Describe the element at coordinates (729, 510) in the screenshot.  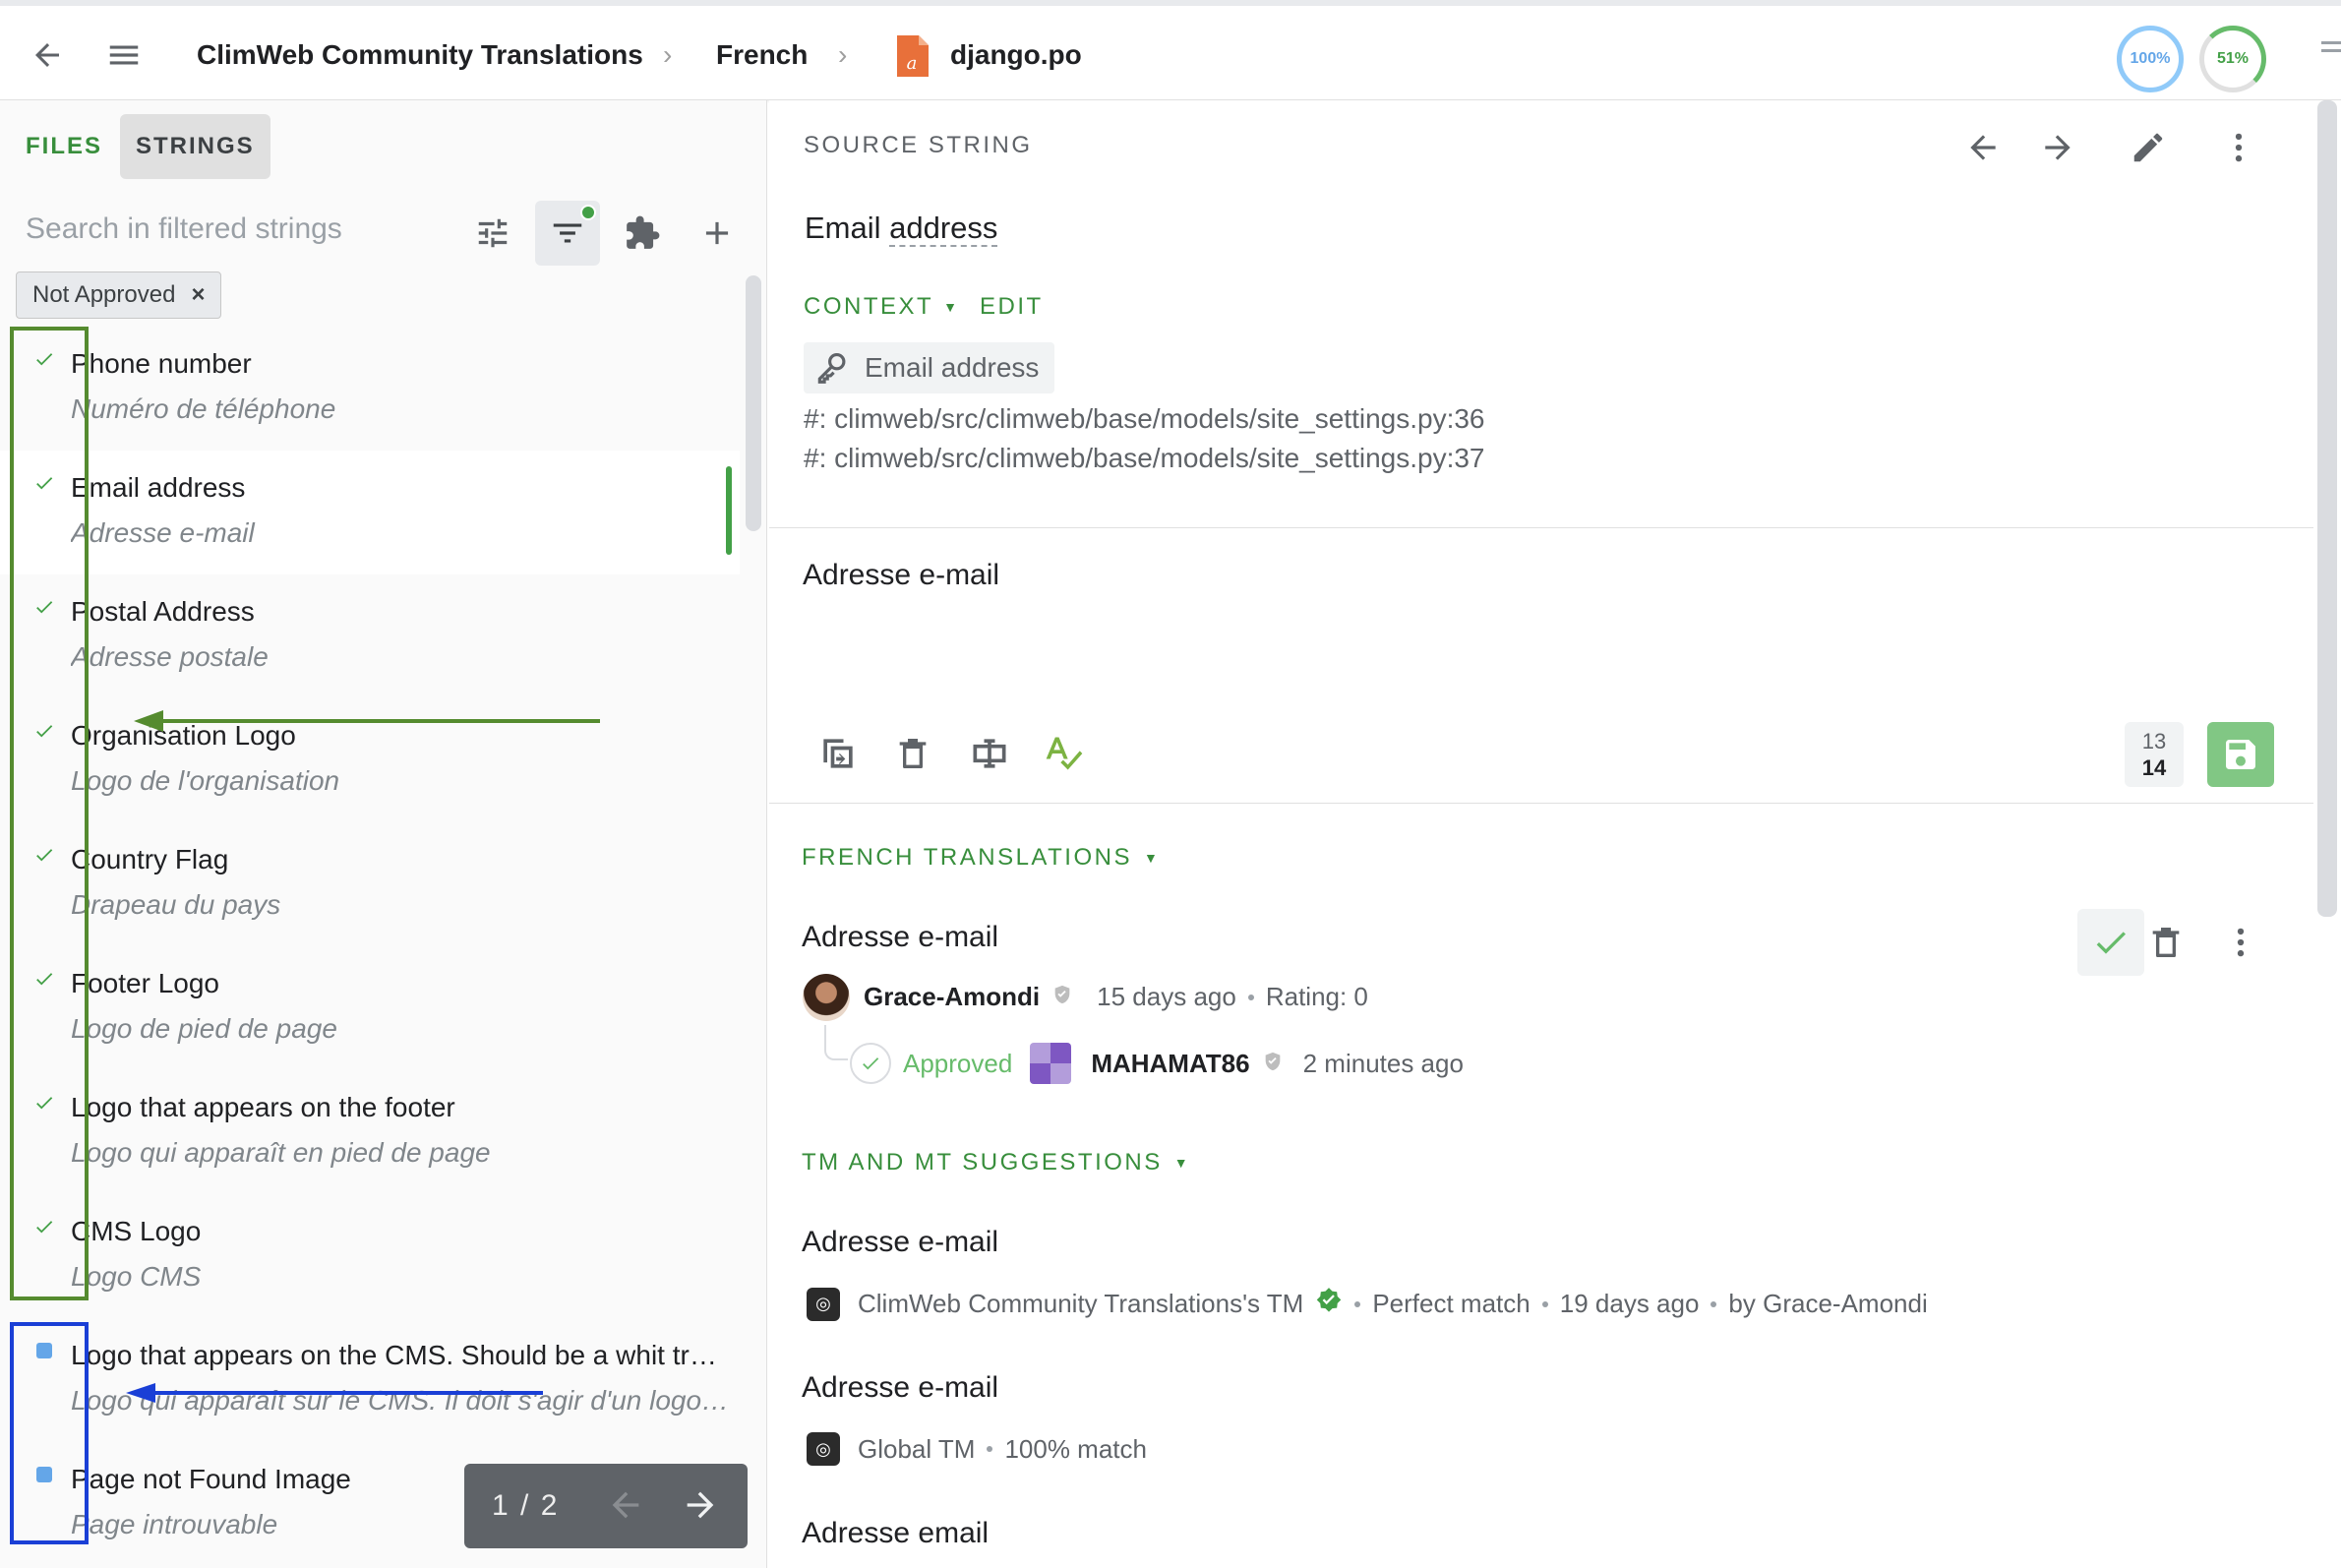
I see `selected-indicator` at that location.